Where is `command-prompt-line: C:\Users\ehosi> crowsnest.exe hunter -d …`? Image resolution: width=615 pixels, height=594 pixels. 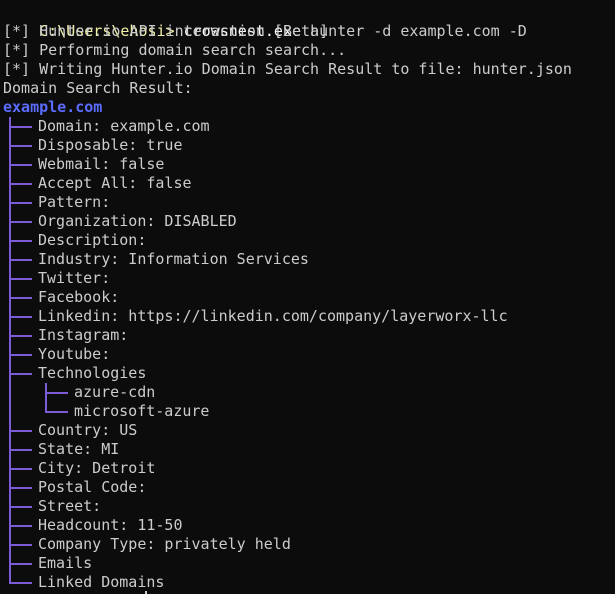 command-prompt-line: C:\Users\ehosi> crowsnest.exe hunter -d … is located at coordinates (309, 21).